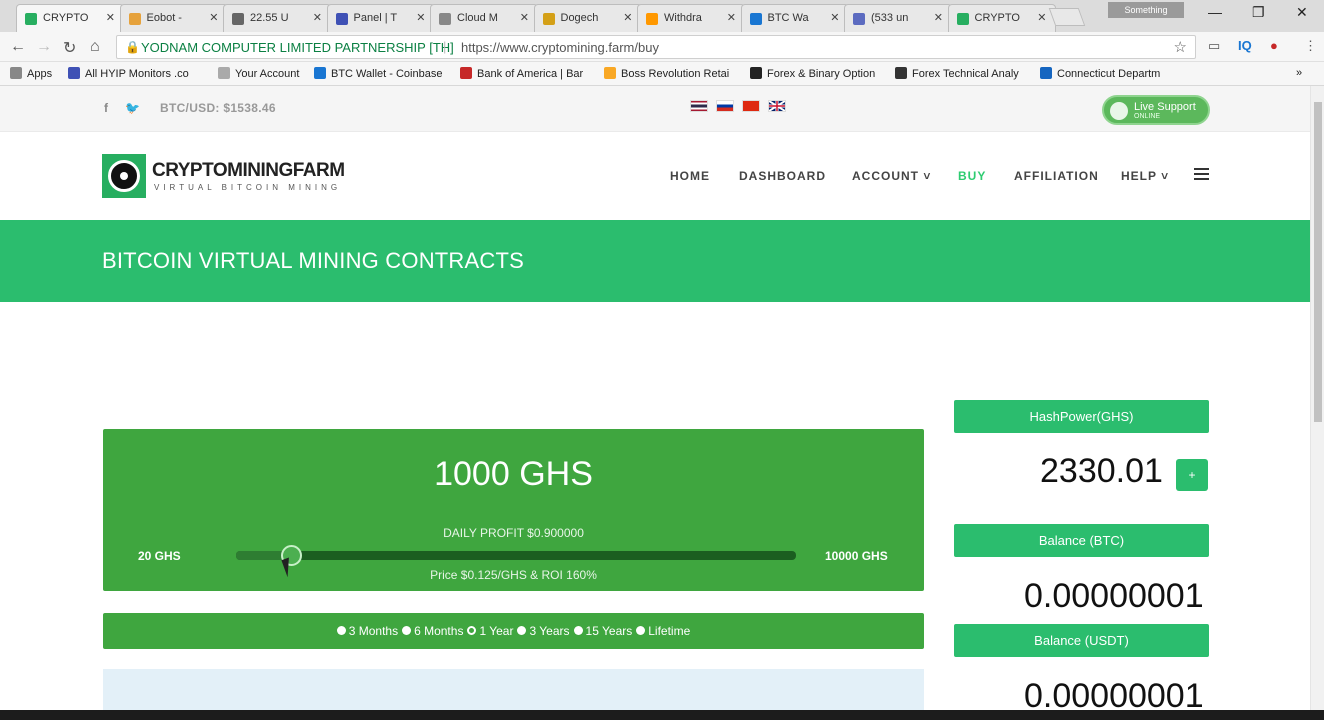 The width and height of the screenshot is (1324, 720). I want to click on restore-icon: ❐, so click(1258, 12).